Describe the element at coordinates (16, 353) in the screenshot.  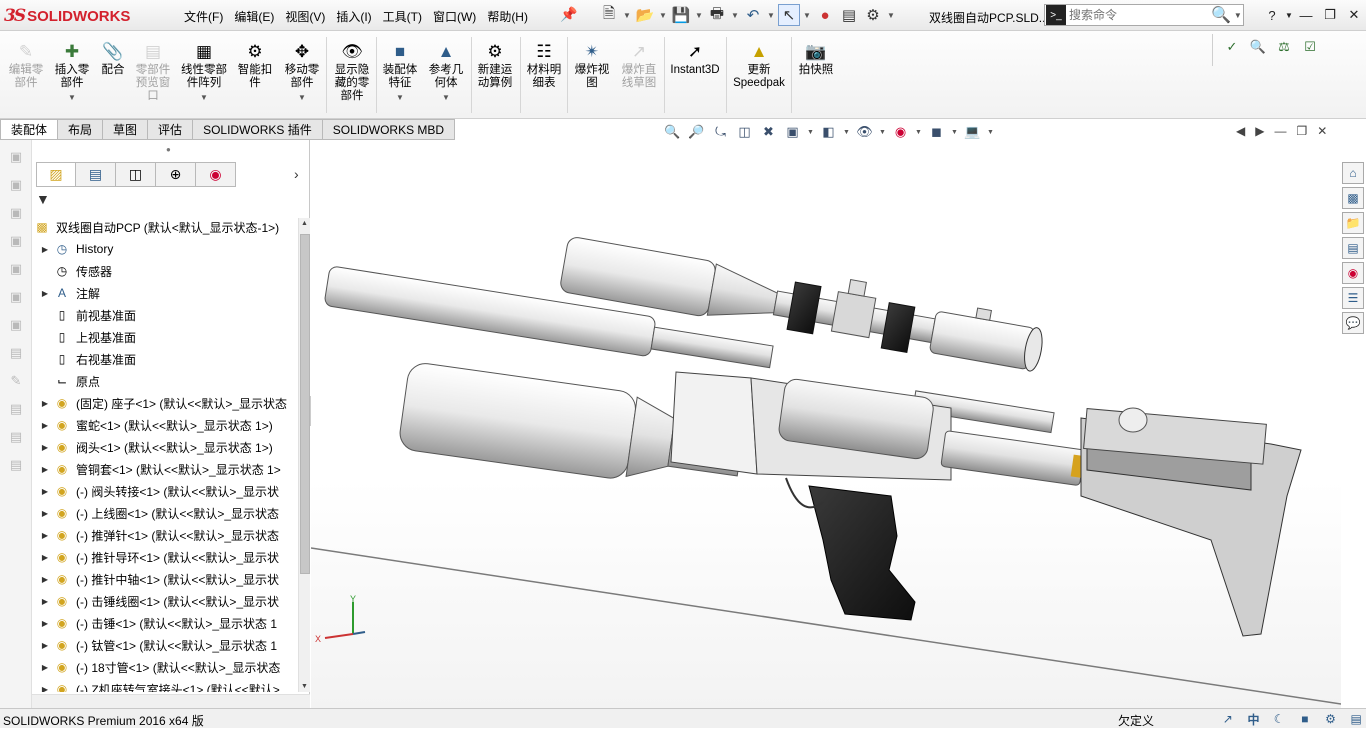
I see `view-icon-8: ▤` at that location.